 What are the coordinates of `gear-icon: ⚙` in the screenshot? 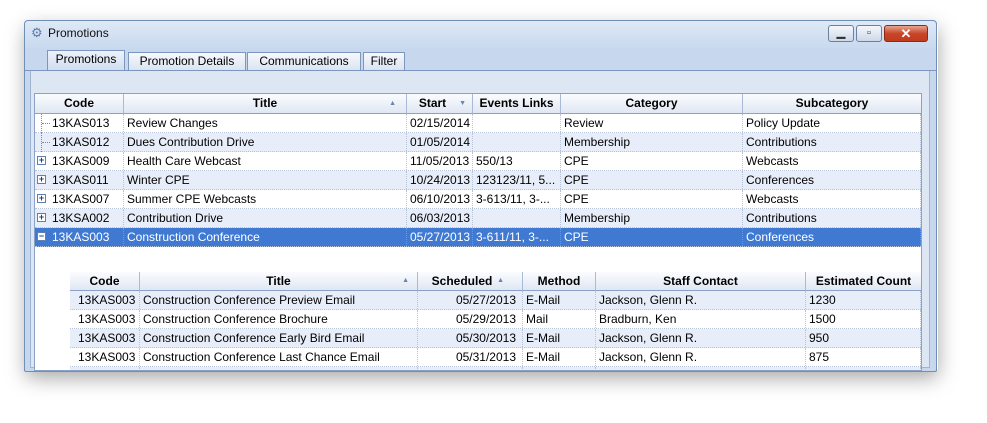 It's located at (37, 32).